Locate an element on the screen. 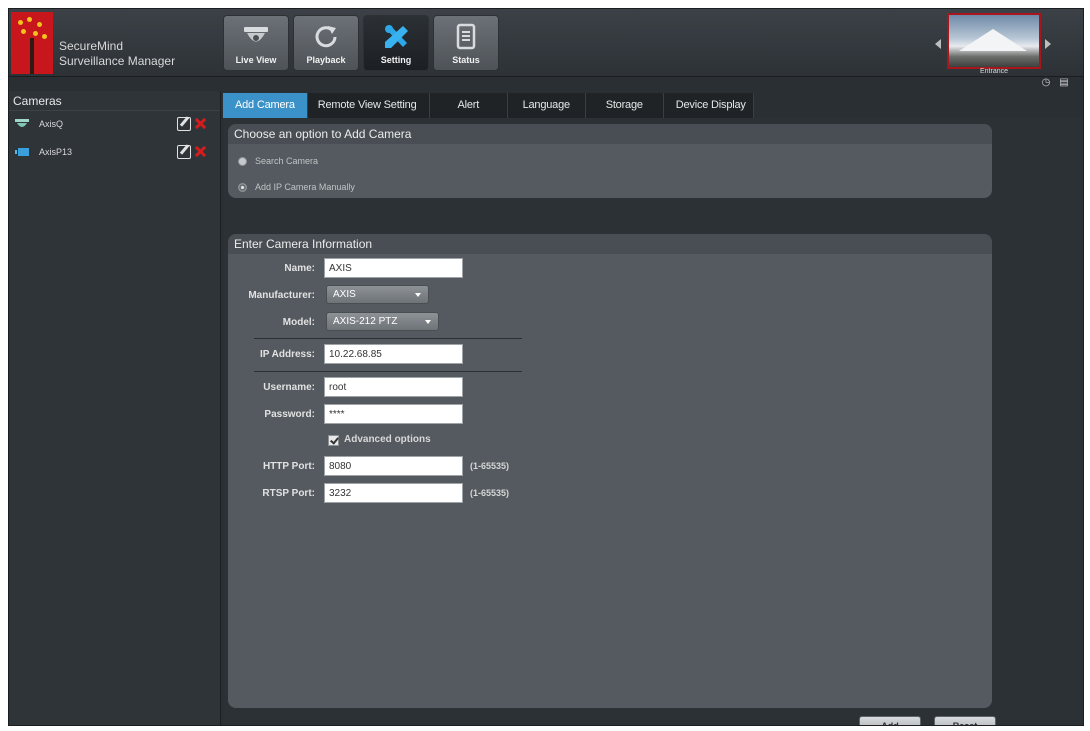 The width and height of the screenshot is (1090, 731). playback-label: Playback is located at coordinates (326, 60).